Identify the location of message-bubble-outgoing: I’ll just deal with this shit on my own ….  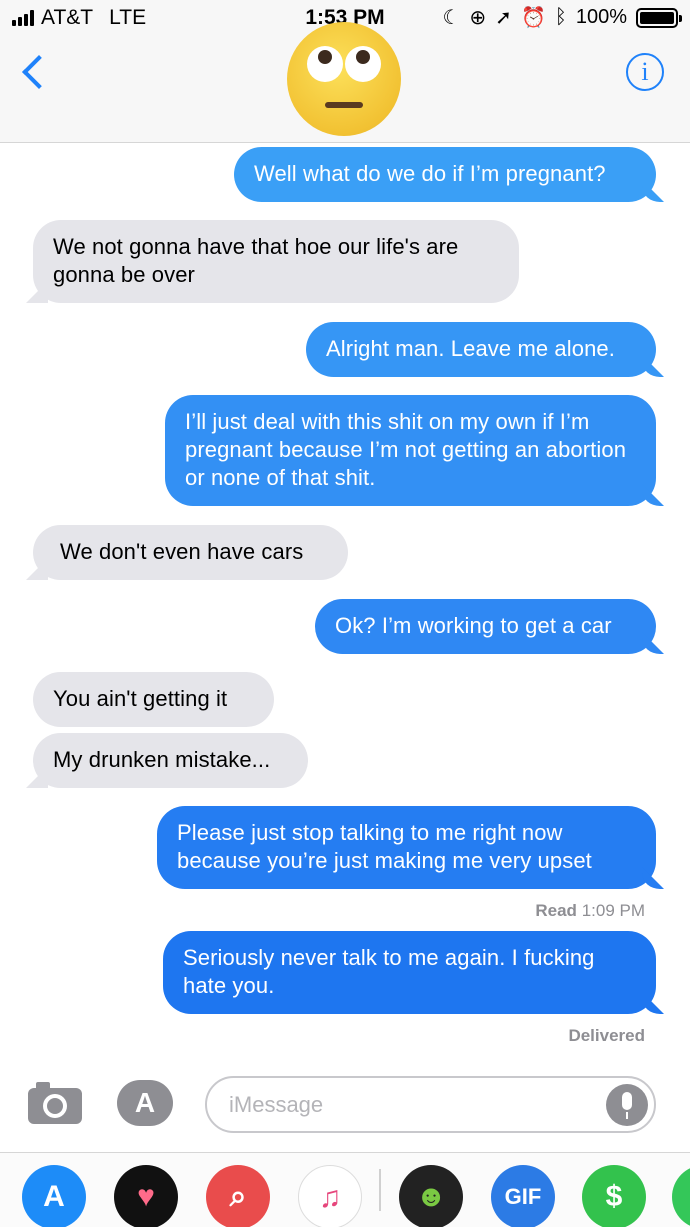
(410, 450).